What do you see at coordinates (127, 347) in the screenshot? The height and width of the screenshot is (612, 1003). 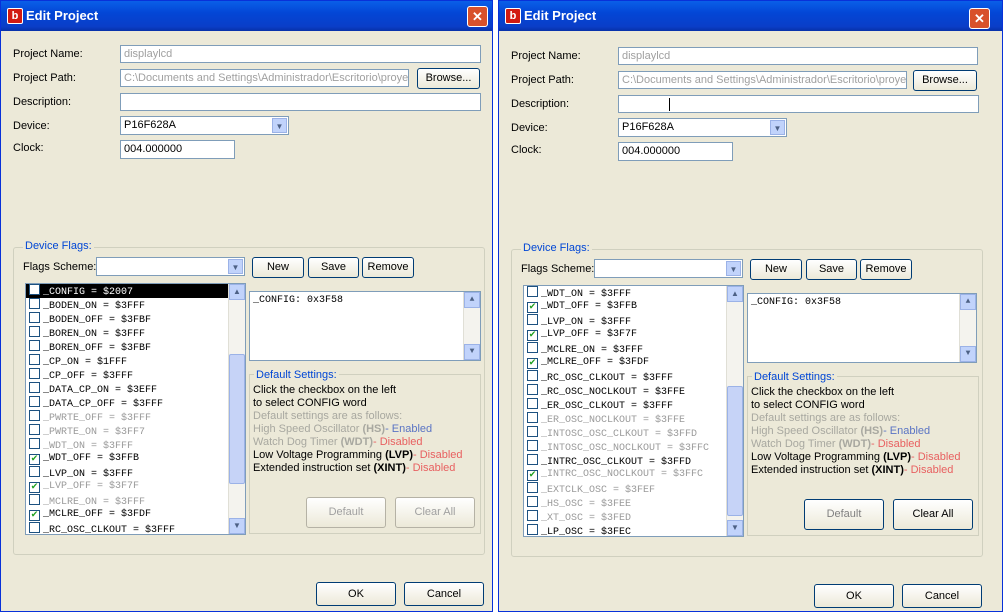 I see `flag-list-item: _BOREN_OFF = $3FBF` at bounding box center [127, 347].